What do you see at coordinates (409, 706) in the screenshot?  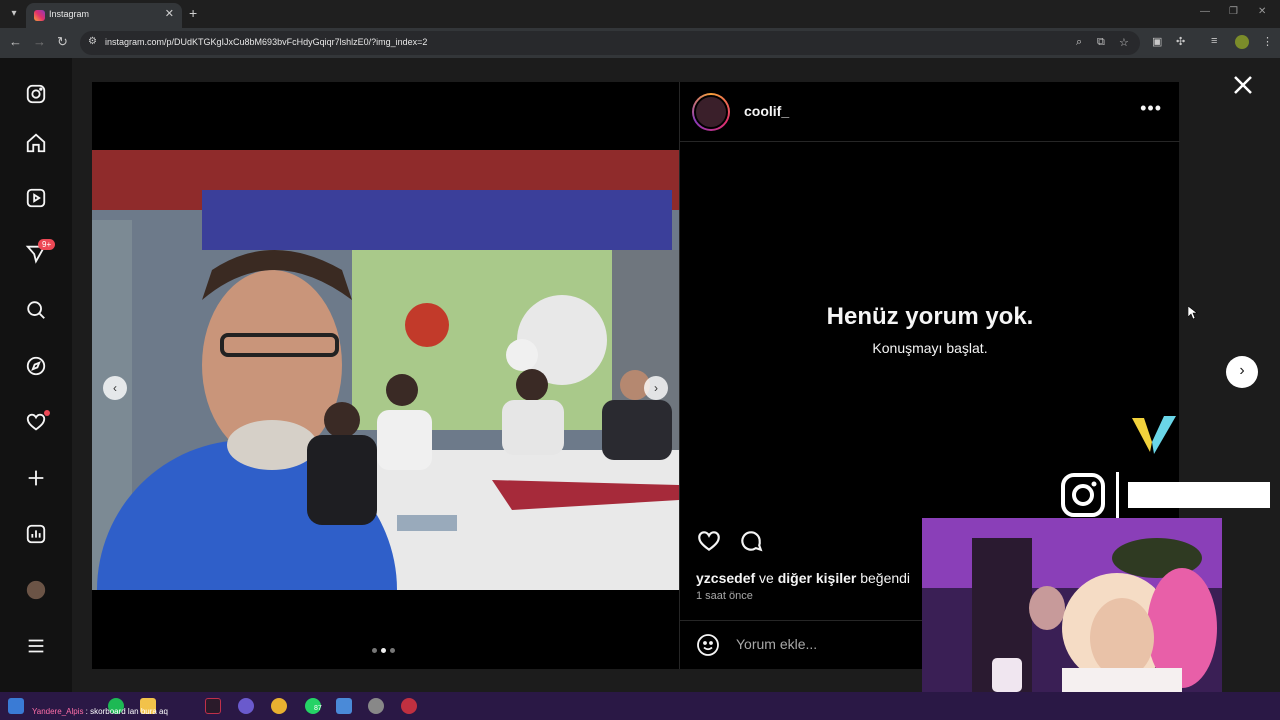 I see `obs-icon` at bounding box center [409, 706].